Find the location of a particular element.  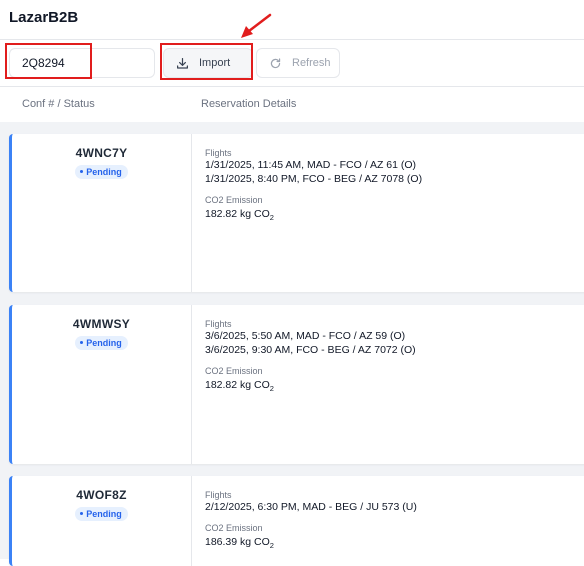

reservation-conf-cell: 4WMWSY Pending is located at coordinates (101, 328).